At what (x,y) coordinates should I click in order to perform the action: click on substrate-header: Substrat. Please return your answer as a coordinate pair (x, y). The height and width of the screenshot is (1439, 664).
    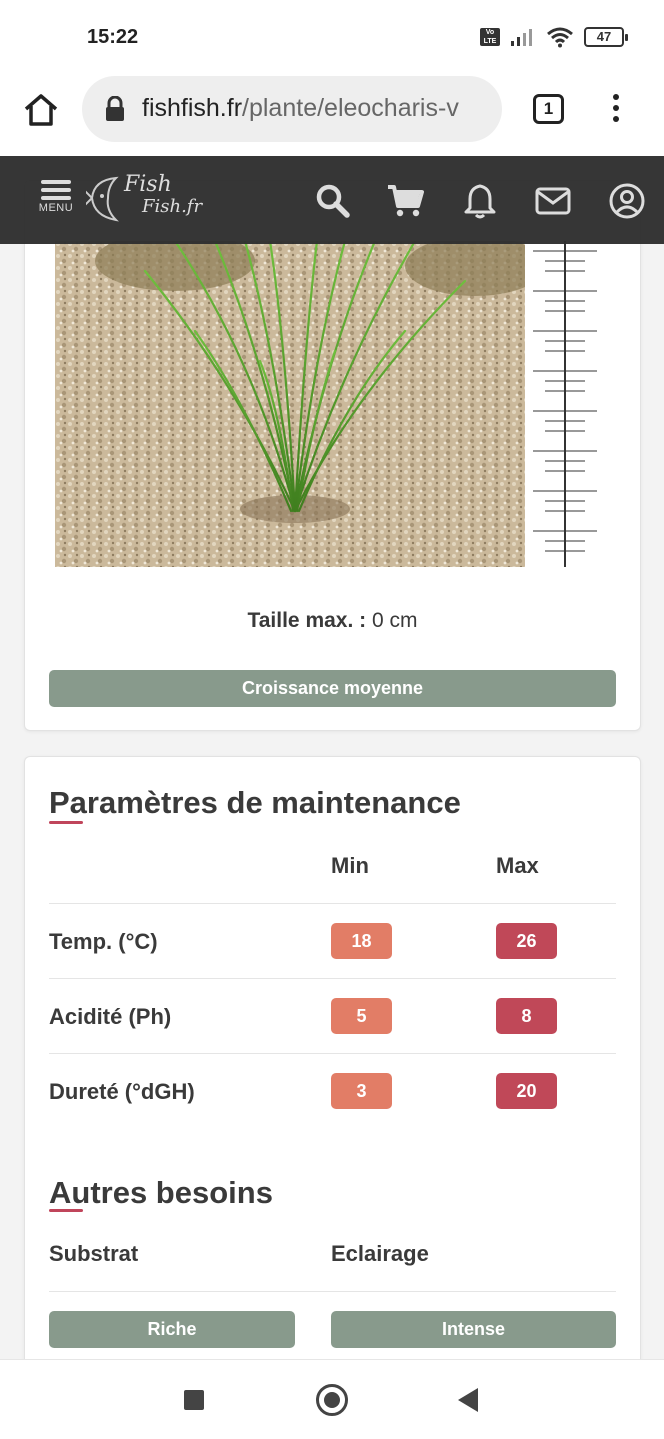
    Looking at the image, I should click on (94, 1253).